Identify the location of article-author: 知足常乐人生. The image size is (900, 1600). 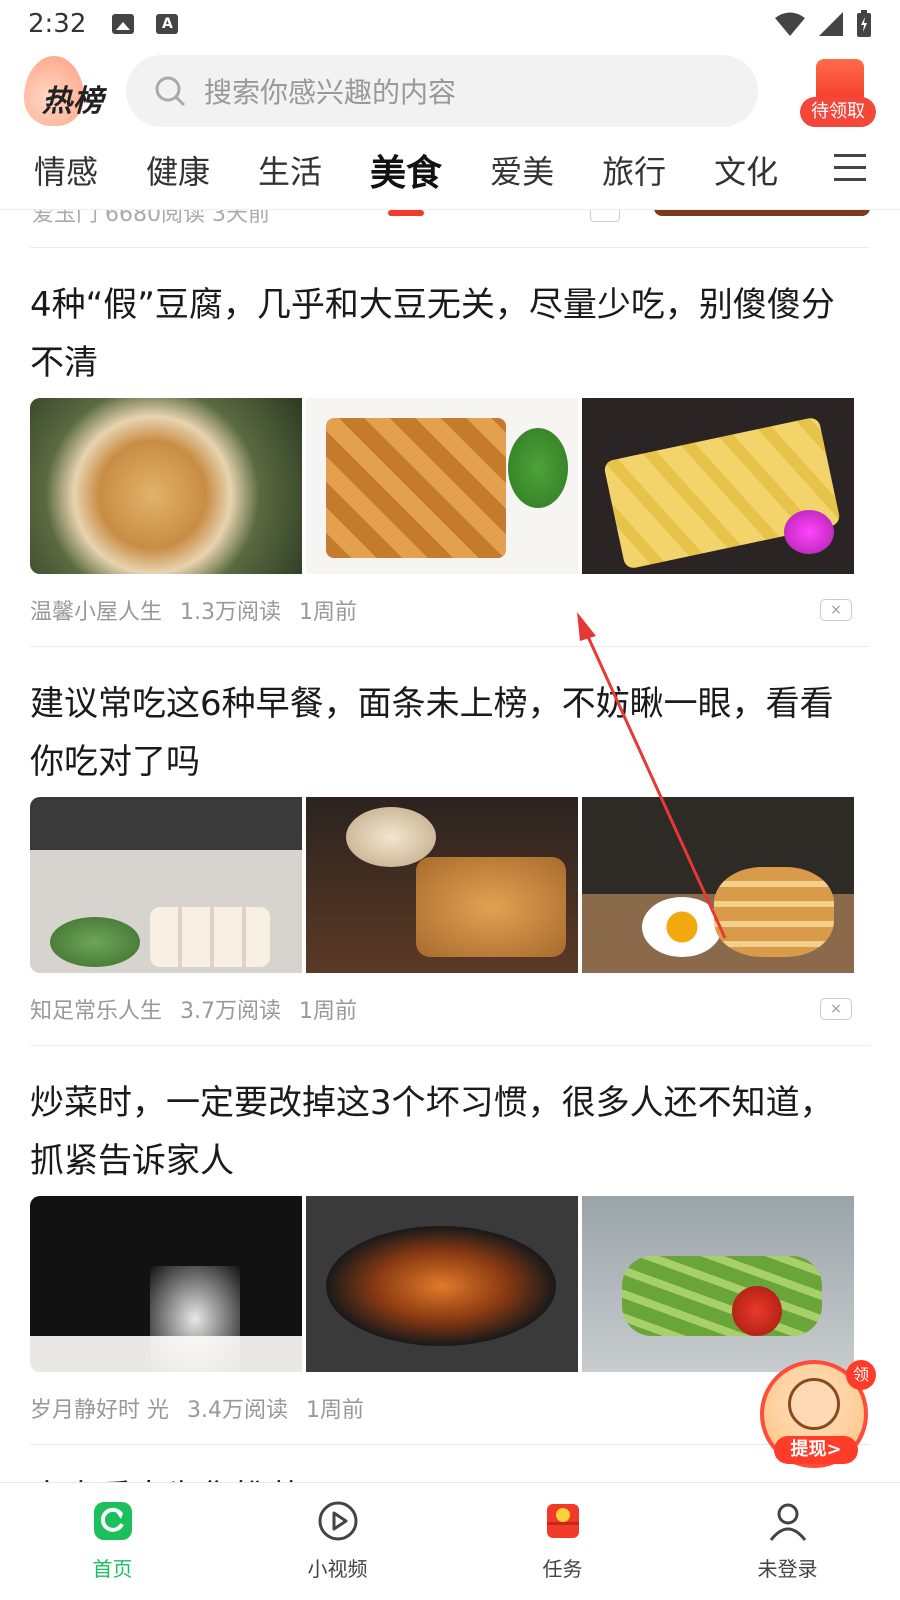
(96, 1011).